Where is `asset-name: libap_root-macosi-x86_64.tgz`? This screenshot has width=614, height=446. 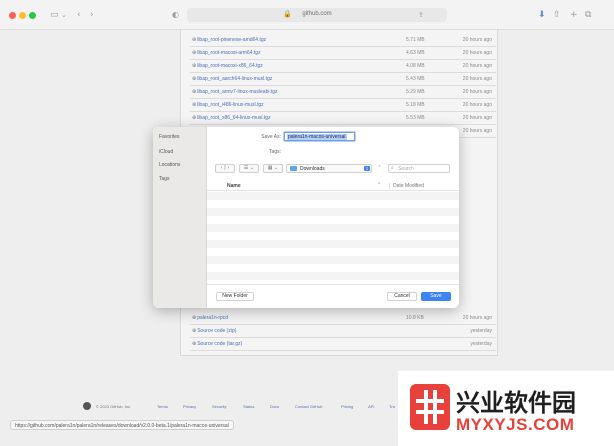
asset-name: libap_root-macosi-x86_64.tgz is located at coordinates (230, 66).